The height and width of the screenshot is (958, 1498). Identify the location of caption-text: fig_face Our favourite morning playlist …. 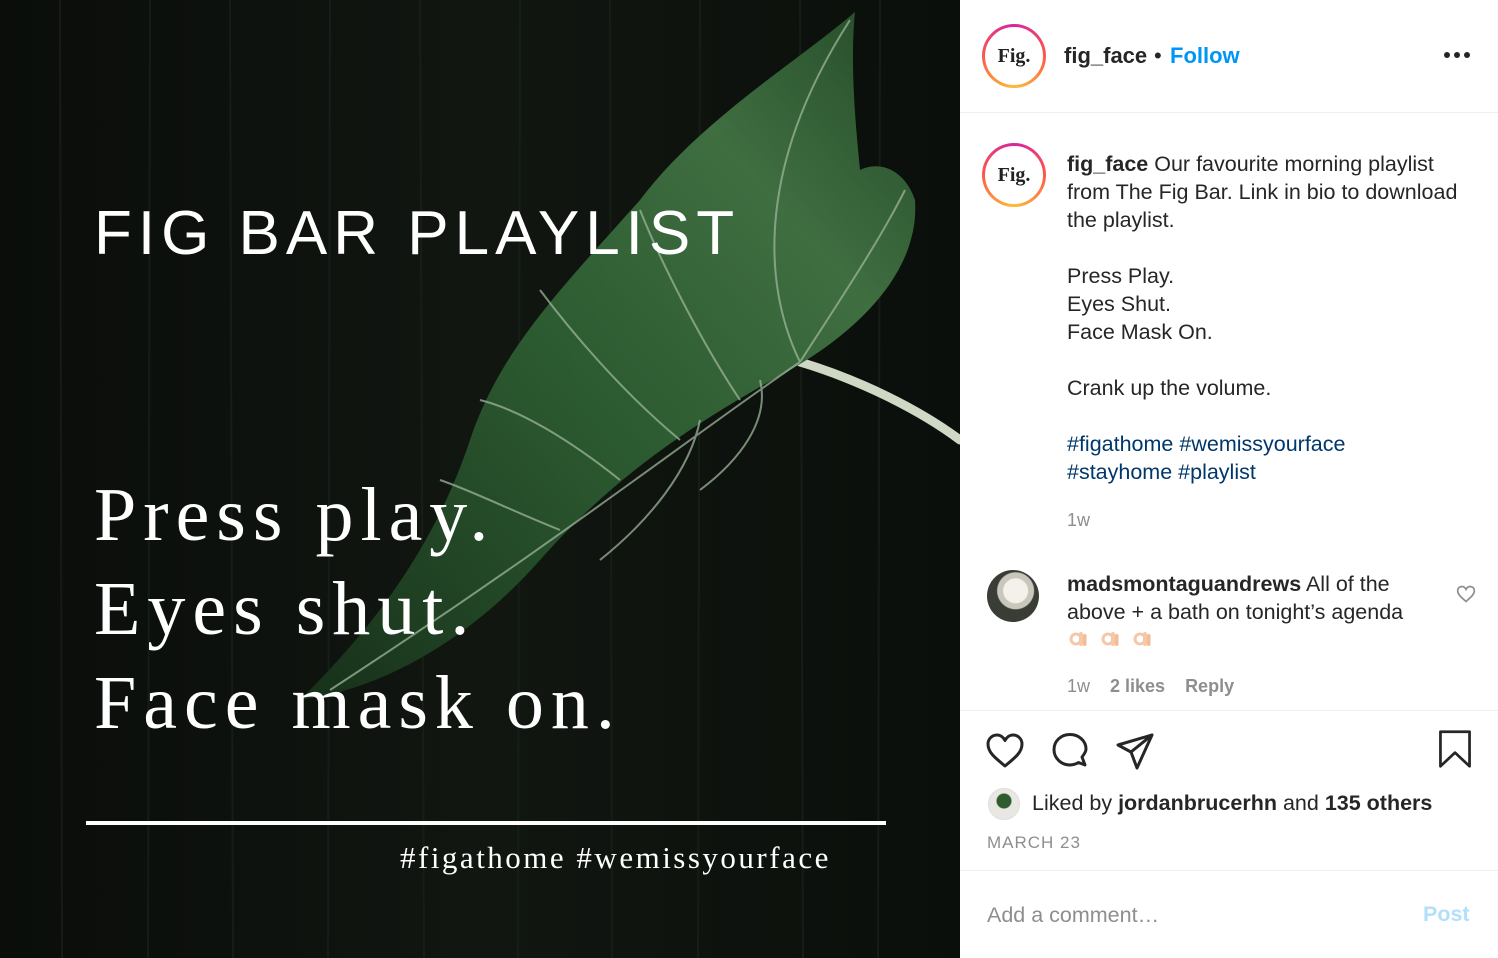
(1267, 318).